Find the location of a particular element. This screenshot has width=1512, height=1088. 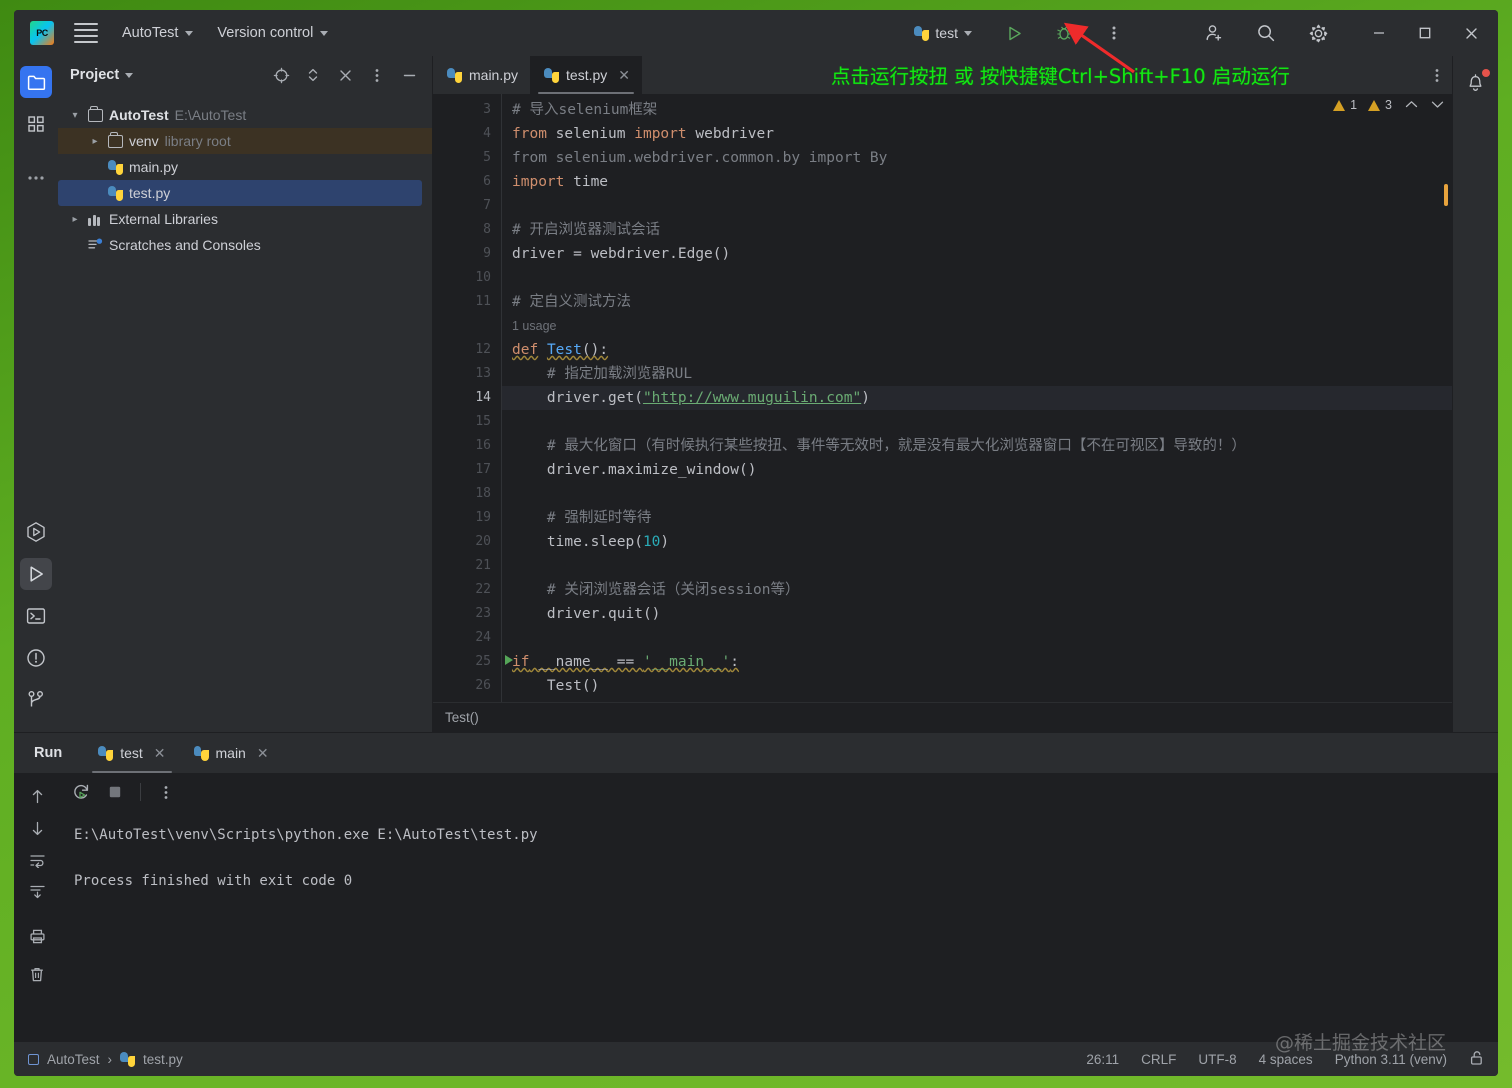

options-kebab-icon is located at coordinates (377, 75).